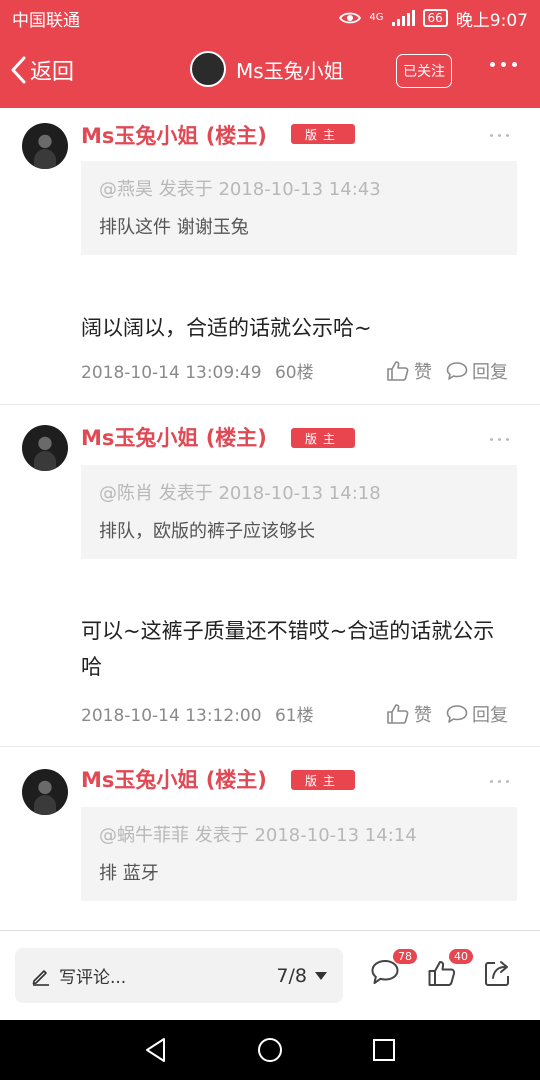 The image size is (540, 1080). I want to click on comment-count-badge: 78, so click(405, 956).